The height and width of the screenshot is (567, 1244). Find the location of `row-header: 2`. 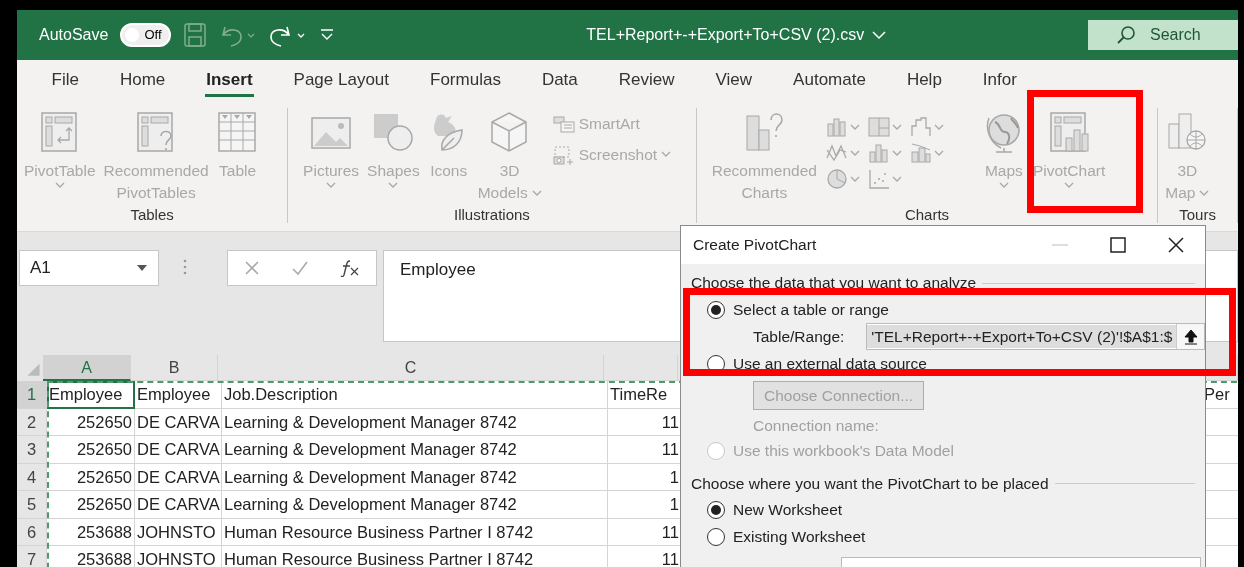

row-header: 2 is located at coordinates (32, 422).